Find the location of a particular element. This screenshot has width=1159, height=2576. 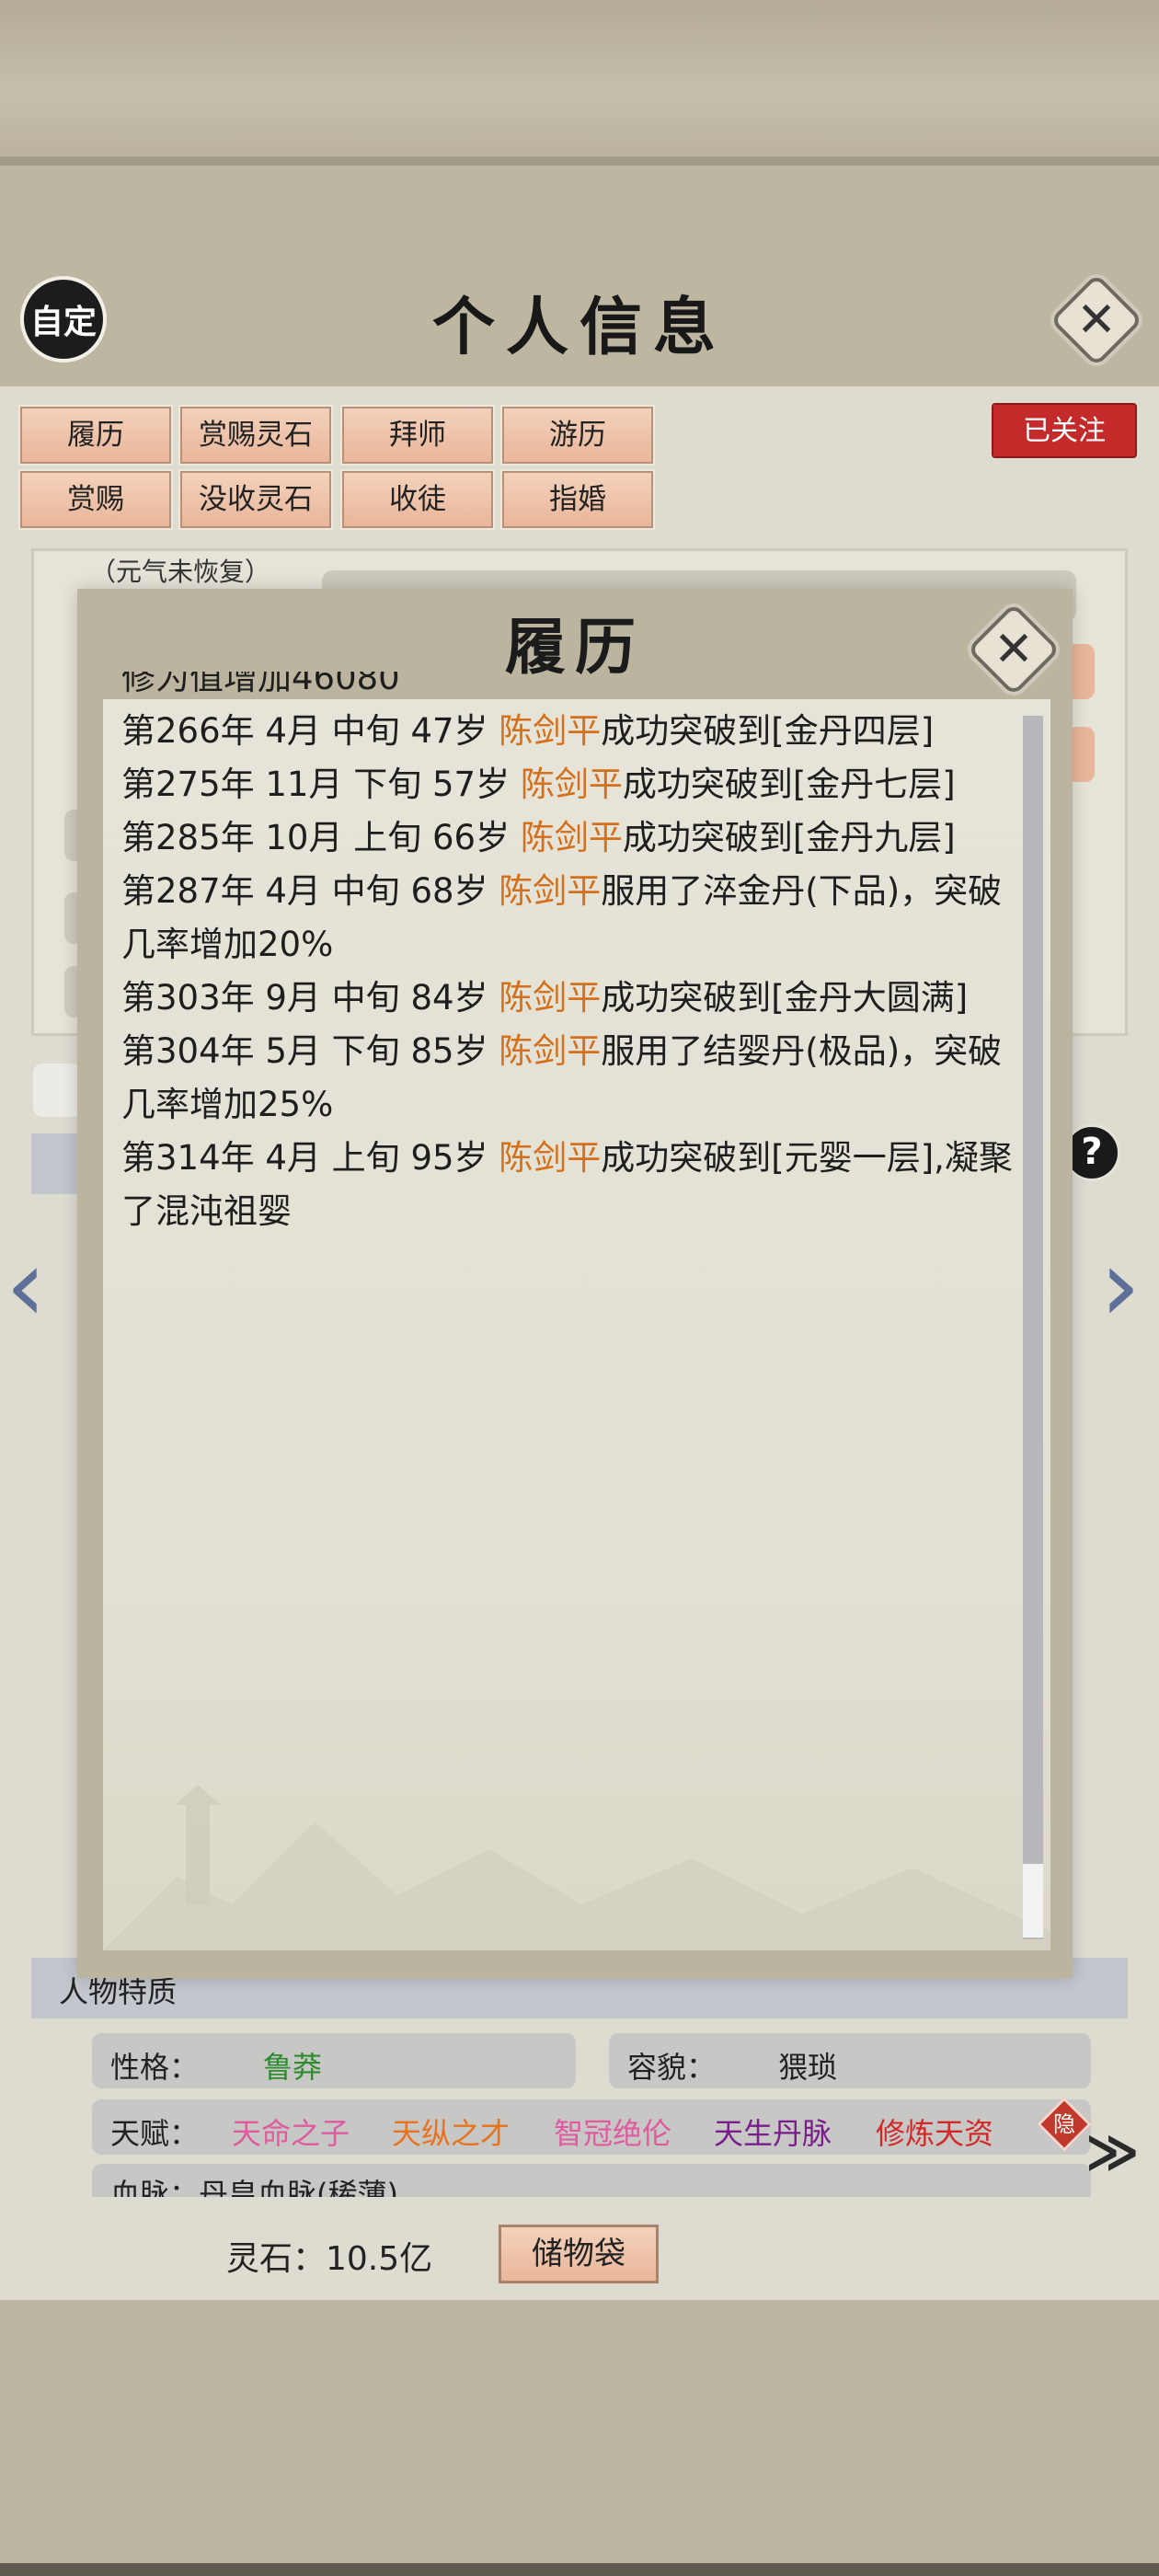

prev-character-arrow: ‹ is located at coordinates (26, 1285).